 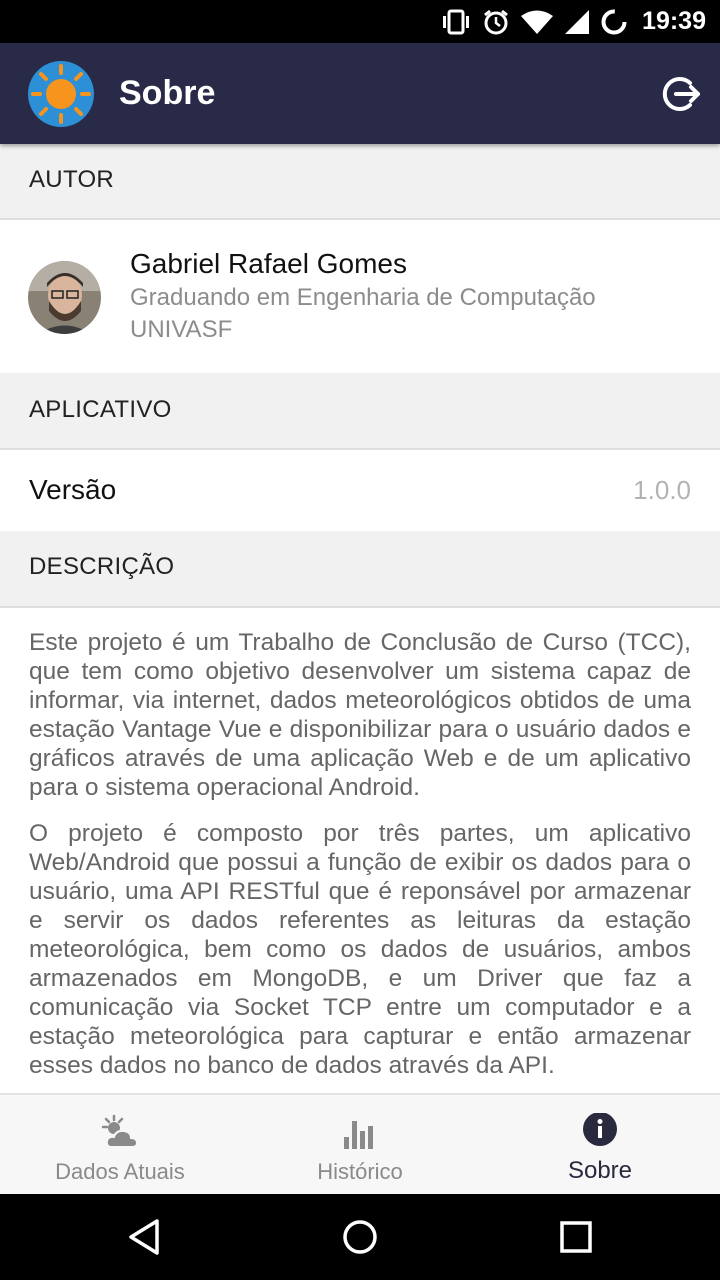 What do you see at coordinates (360, 1171) in the screenshot?
I see `nav-item-label: Histórico` at bounding box center [360, 1171].